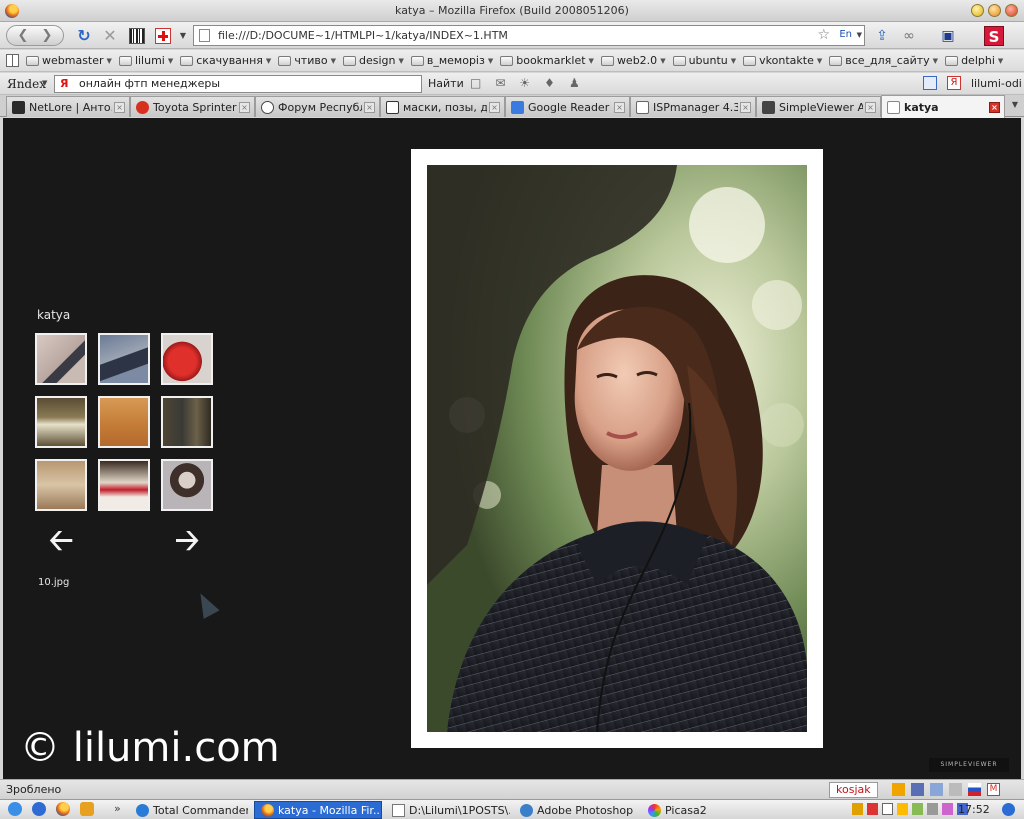  I want to click on note-icon, so click(898, 789).